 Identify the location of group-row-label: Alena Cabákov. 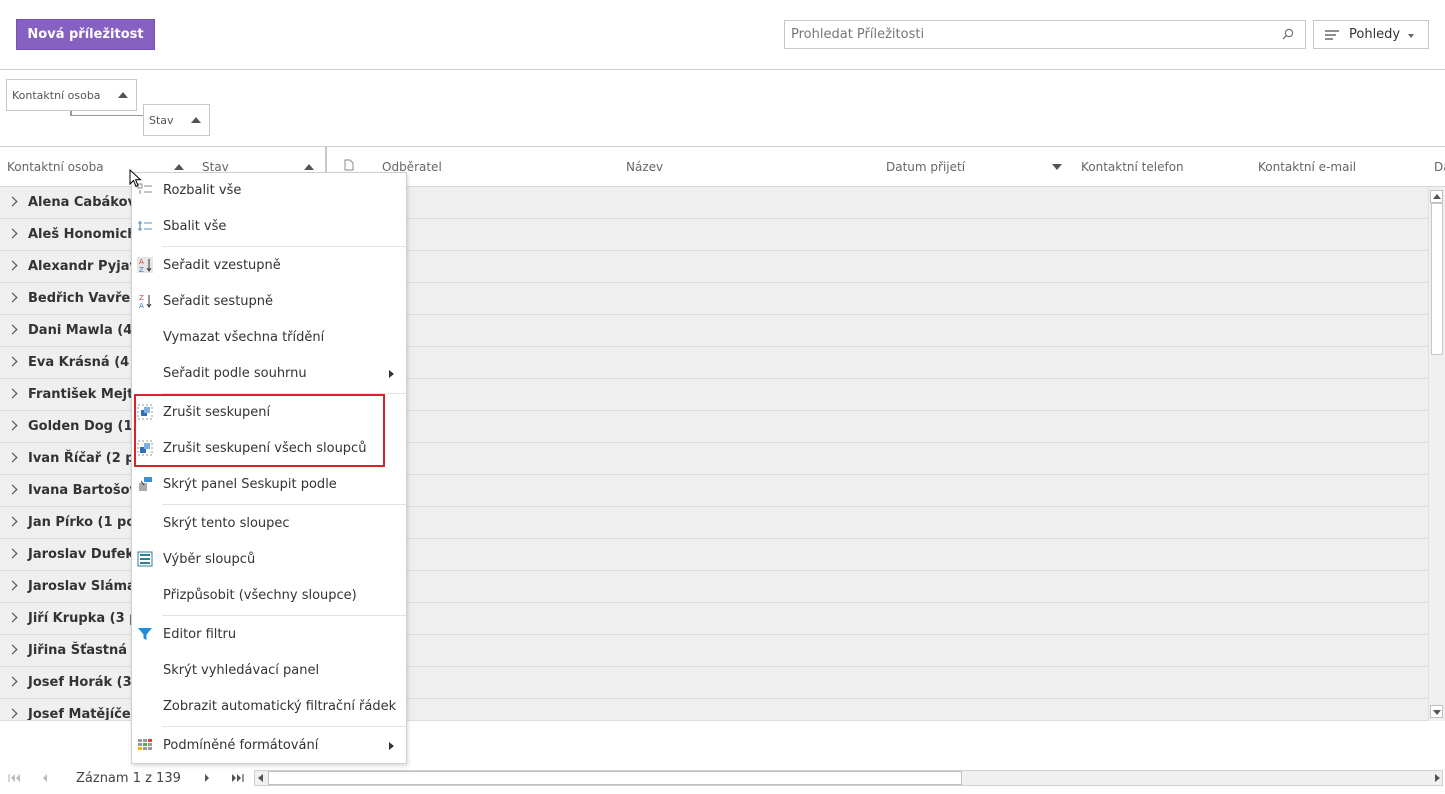
(82, 202).